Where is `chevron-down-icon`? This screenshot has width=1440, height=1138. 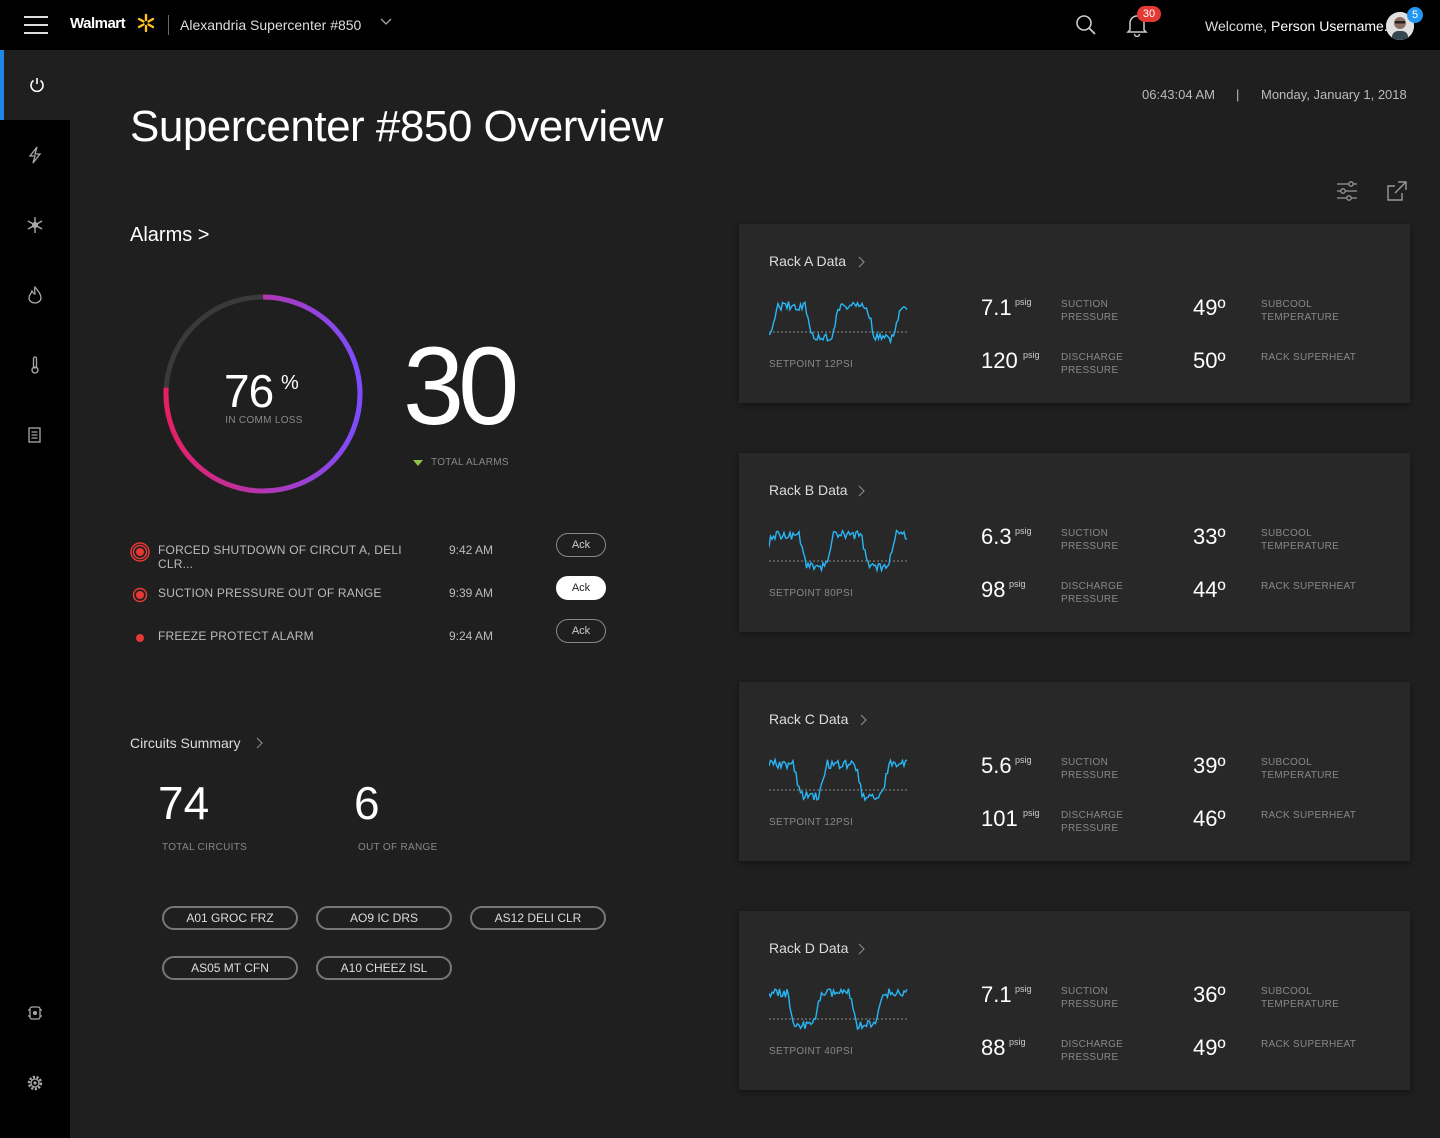
chevron-down-icon is located at coordinates (386, 22).